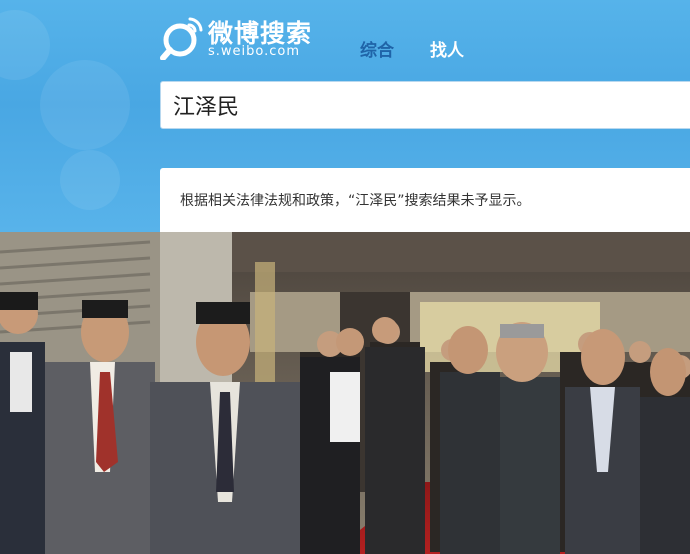  I want to click on tab-find-people: 找人, so click(447, 48).